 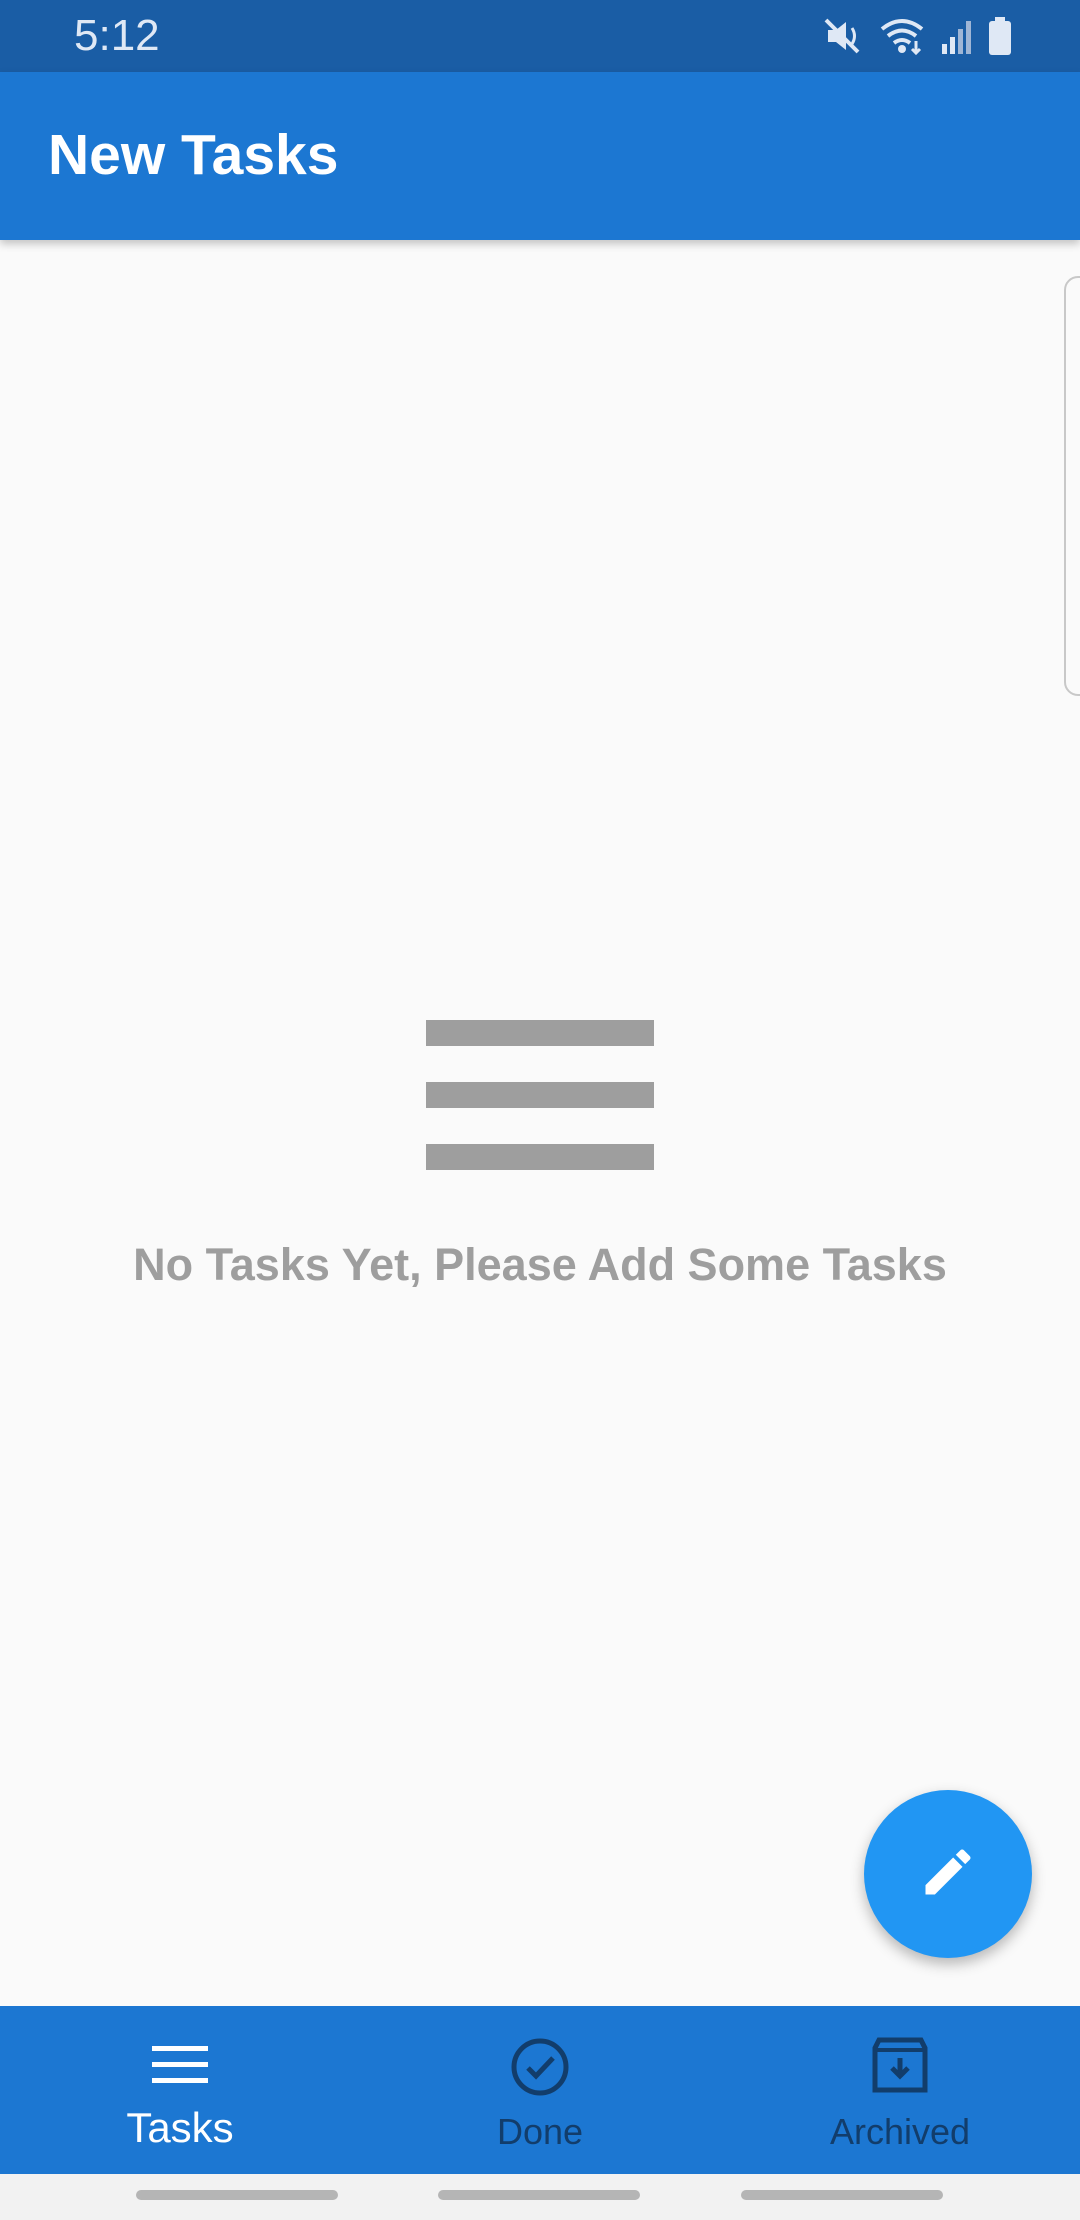 I want to click on status-time: 5:12, so click(x=117, y=35).